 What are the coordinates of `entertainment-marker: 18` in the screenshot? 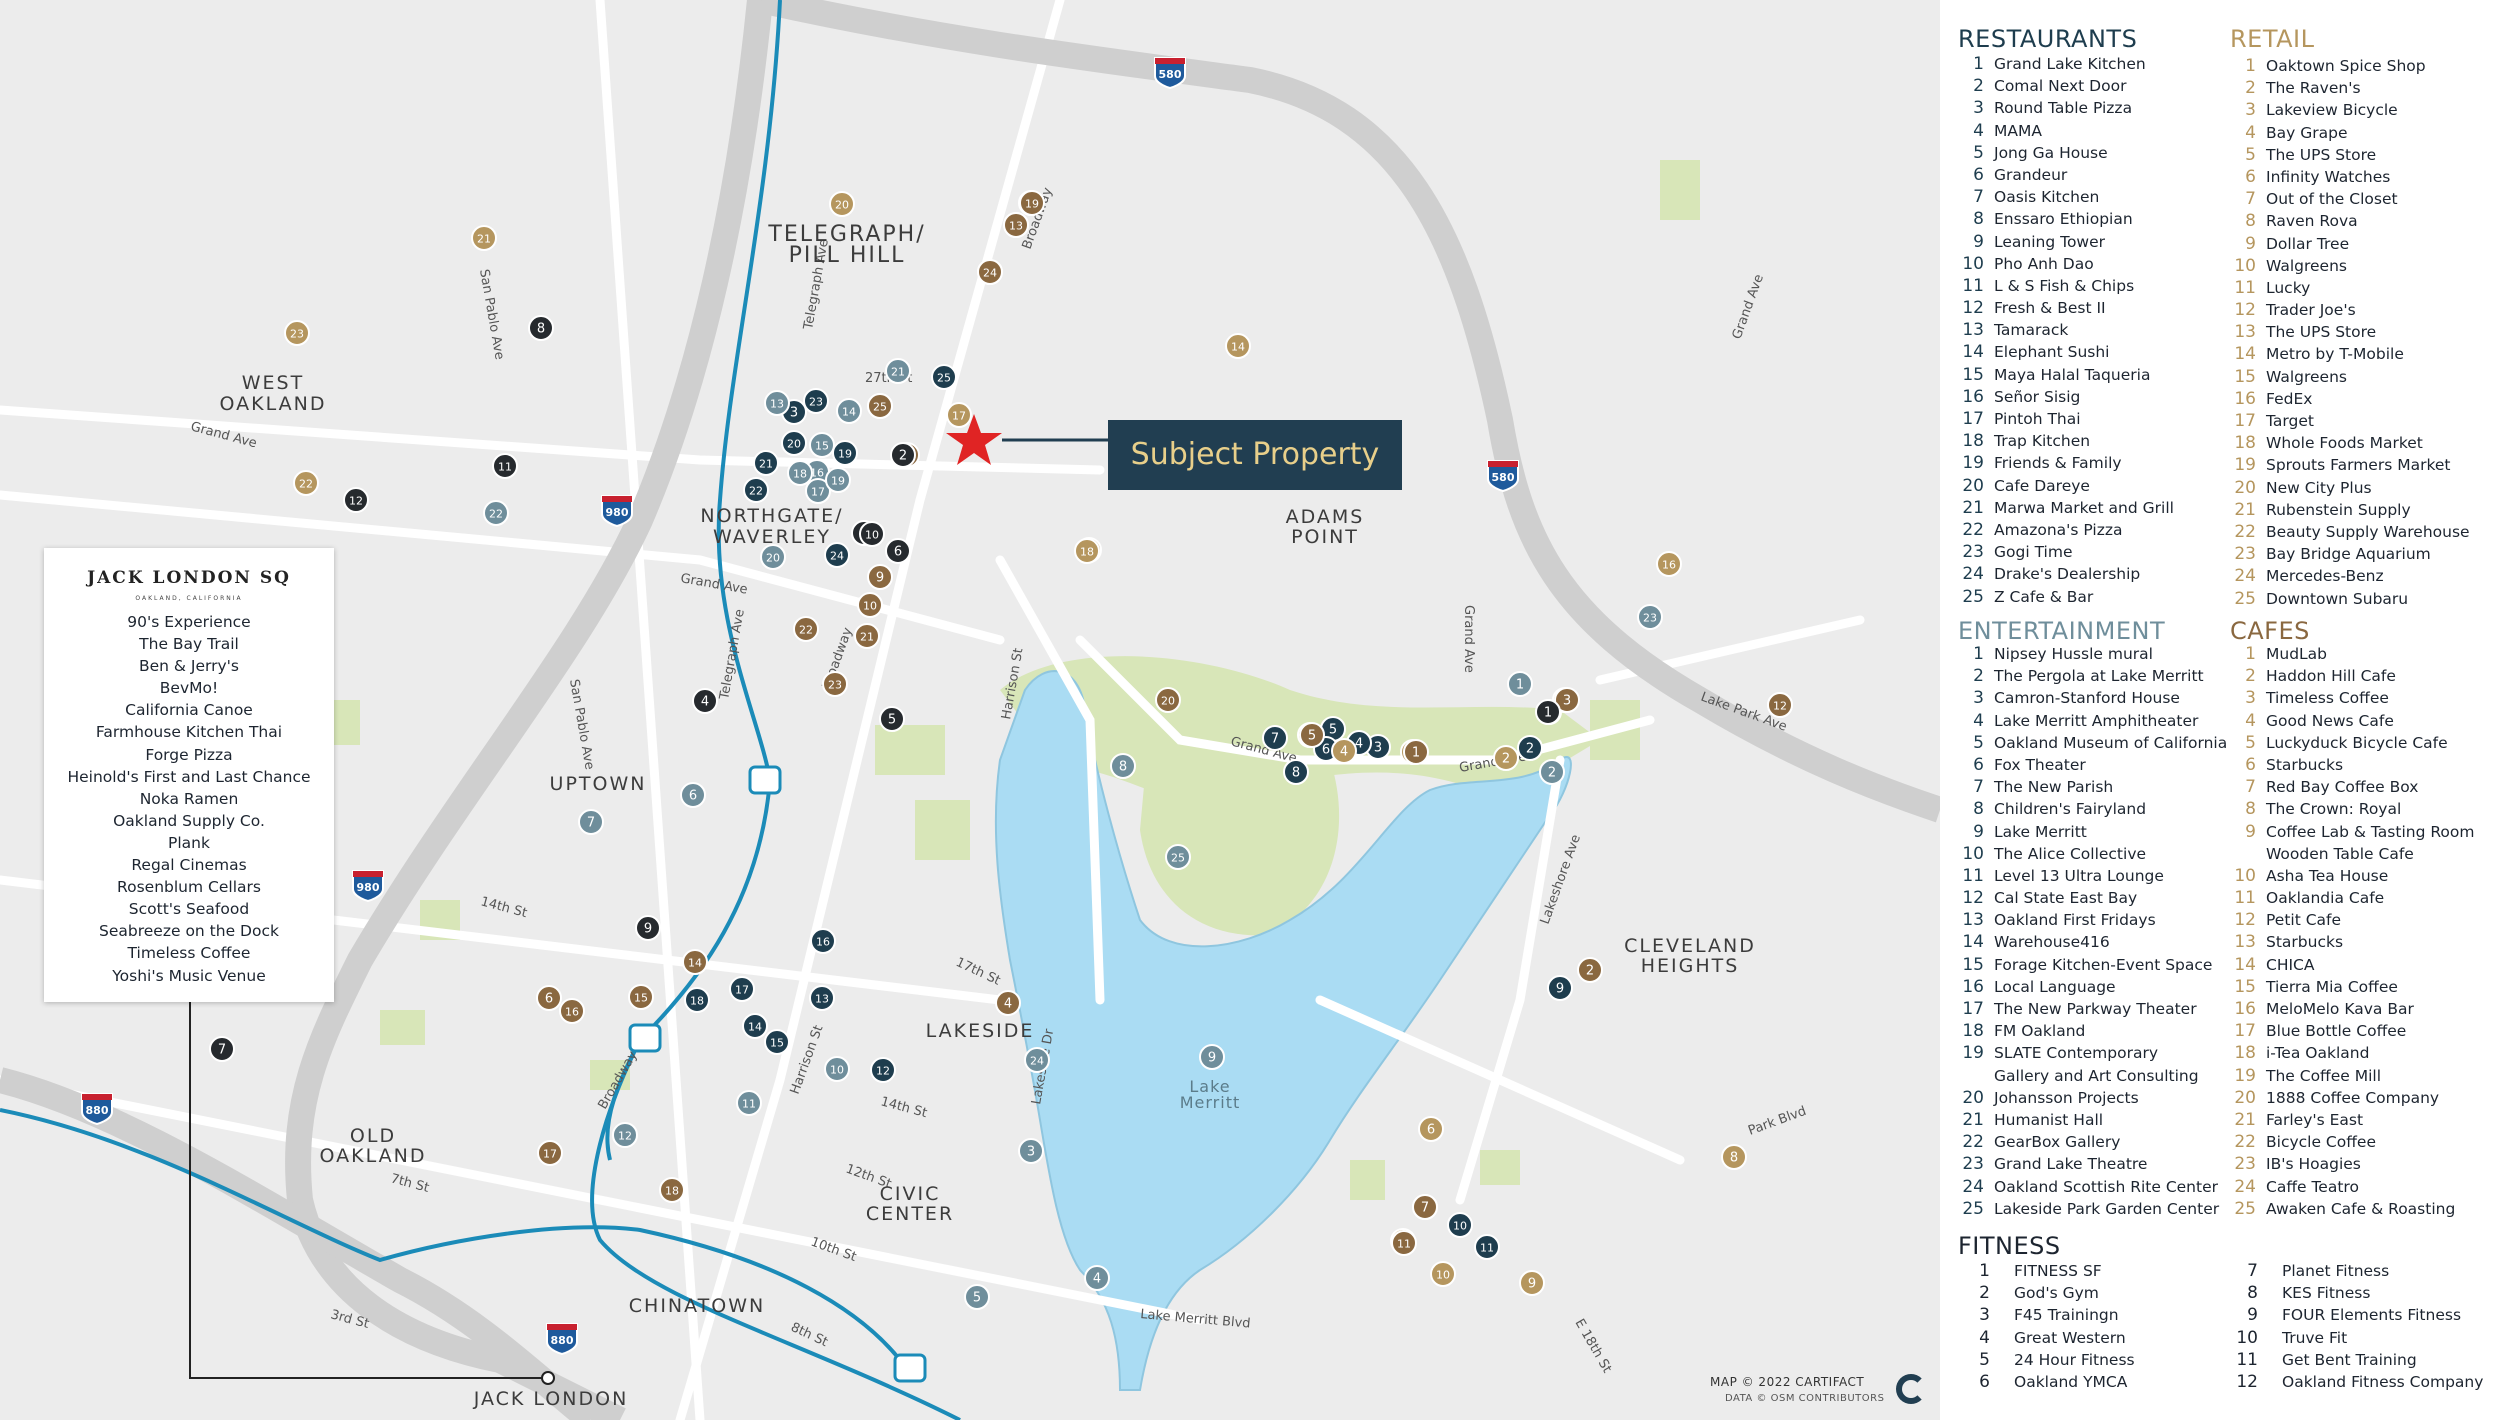 It's located at (800, 473).